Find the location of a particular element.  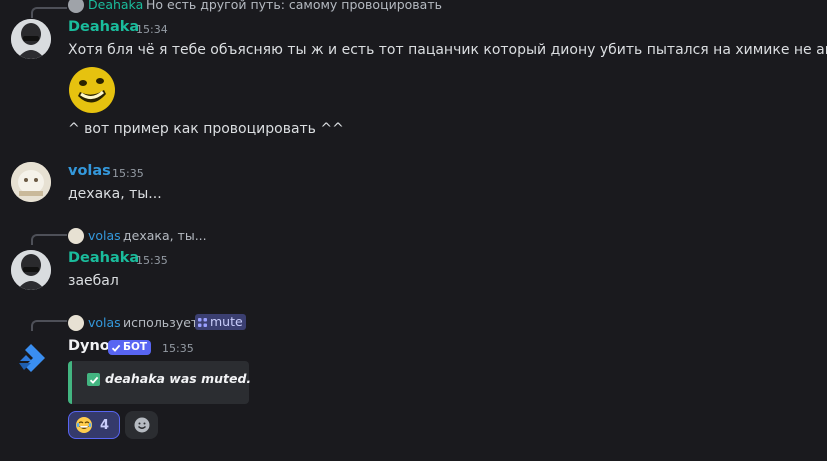

dyno-logo-icon is located at coordinates (32, 358).